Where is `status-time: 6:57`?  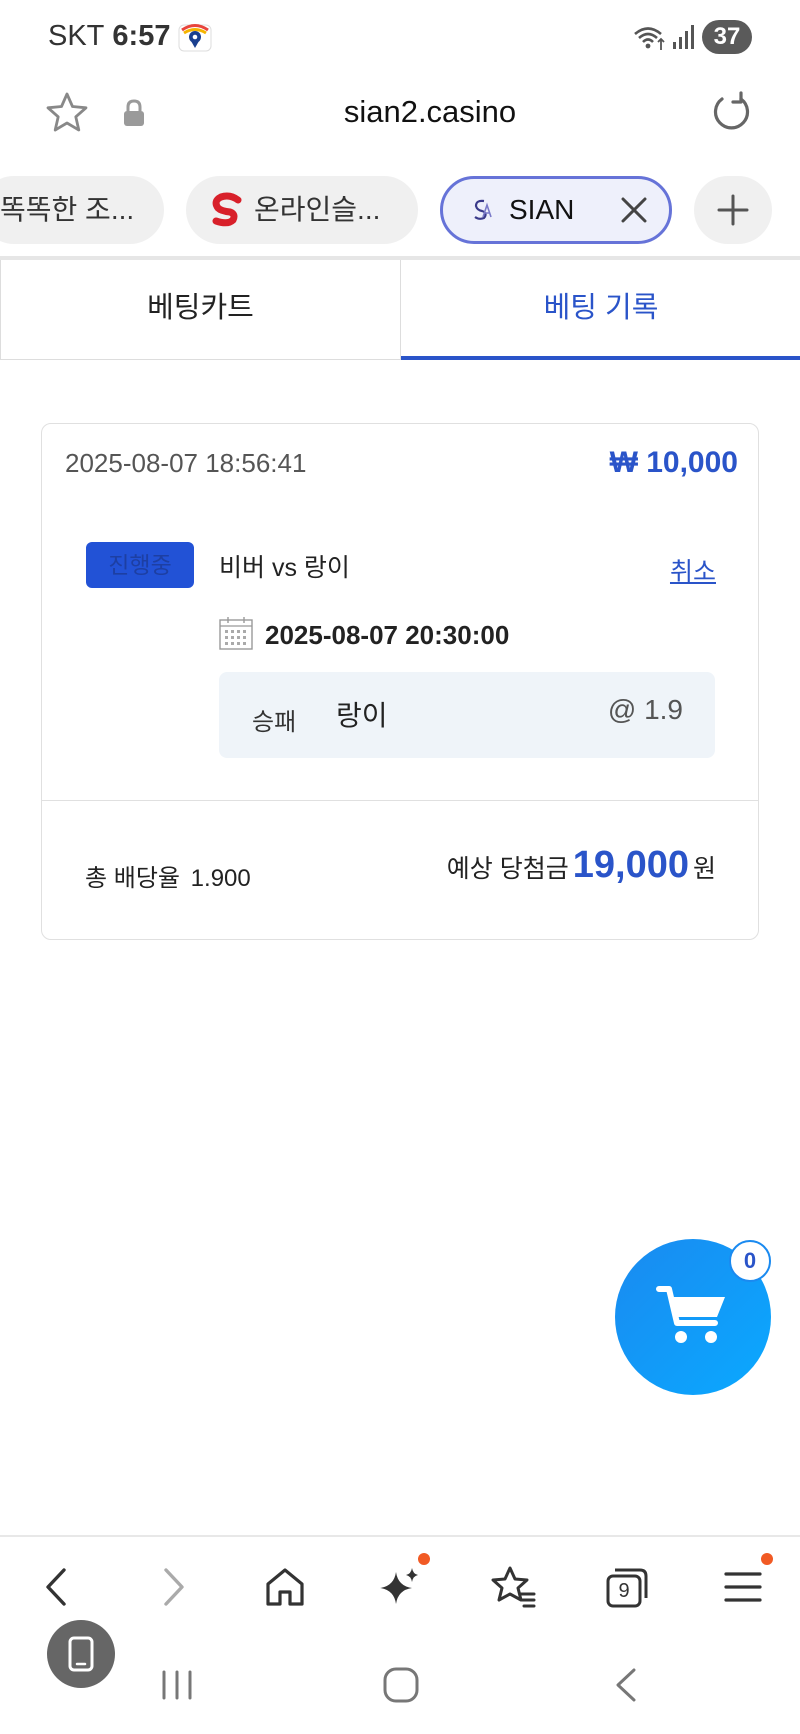
status-time: 6:57 is located at coordinates (141, 36).